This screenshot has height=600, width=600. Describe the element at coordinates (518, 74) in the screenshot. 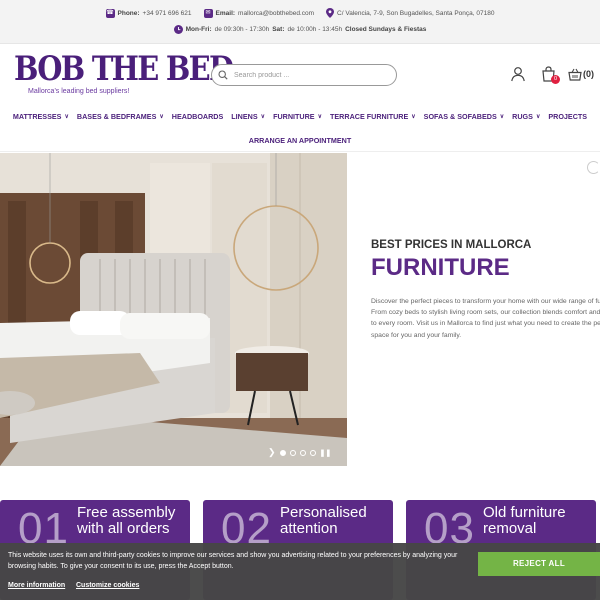

I see `user-icon` at that location.